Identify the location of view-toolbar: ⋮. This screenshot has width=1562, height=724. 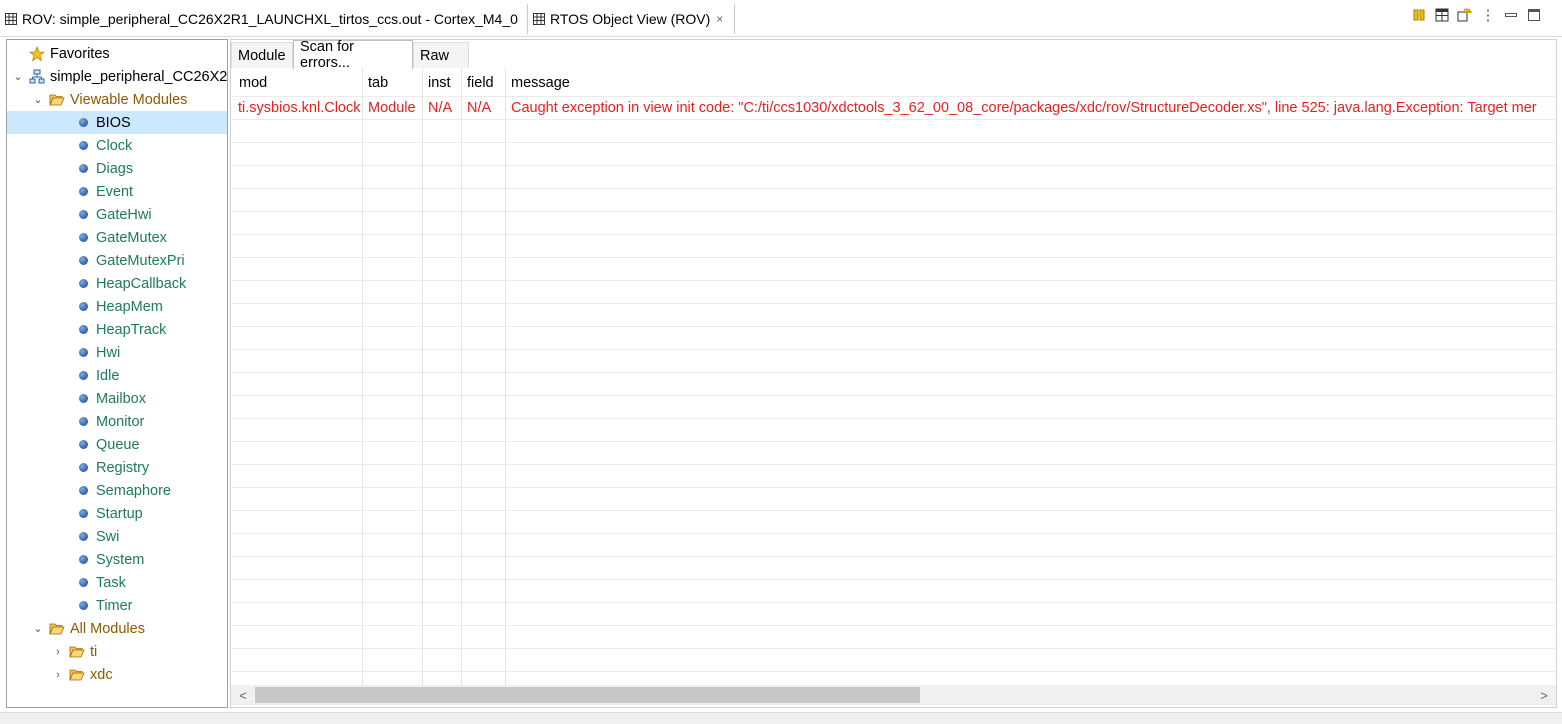
(1476, 15).